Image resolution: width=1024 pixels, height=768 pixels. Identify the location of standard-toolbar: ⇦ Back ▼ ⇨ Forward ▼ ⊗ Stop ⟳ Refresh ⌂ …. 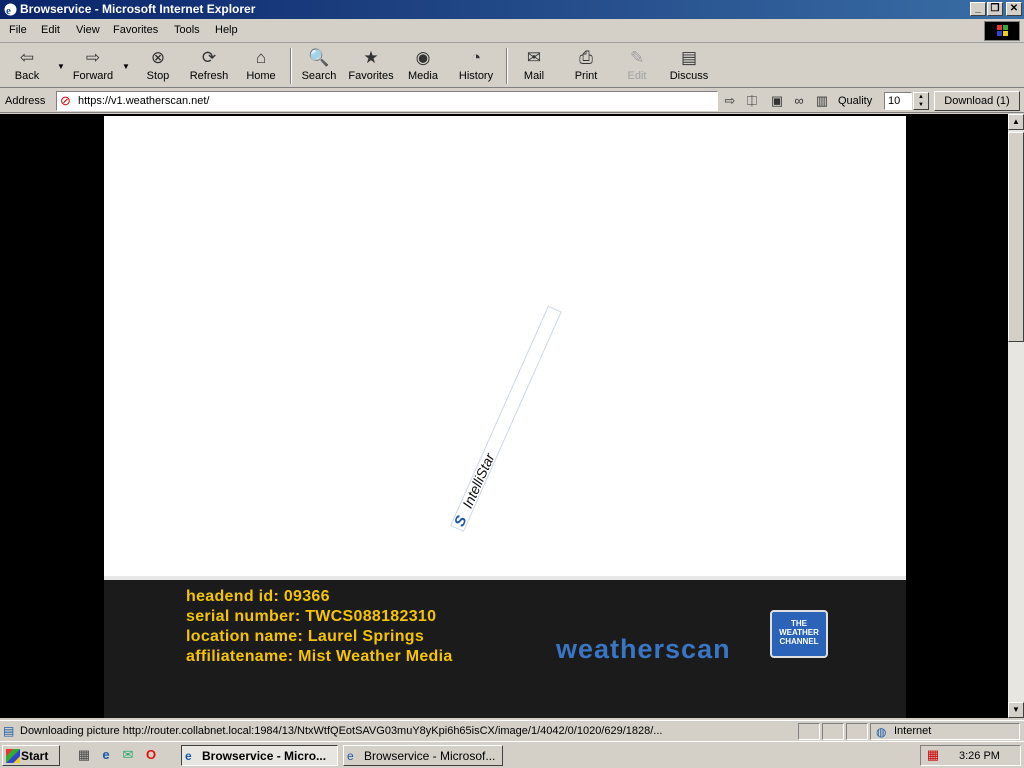
(512, 66).